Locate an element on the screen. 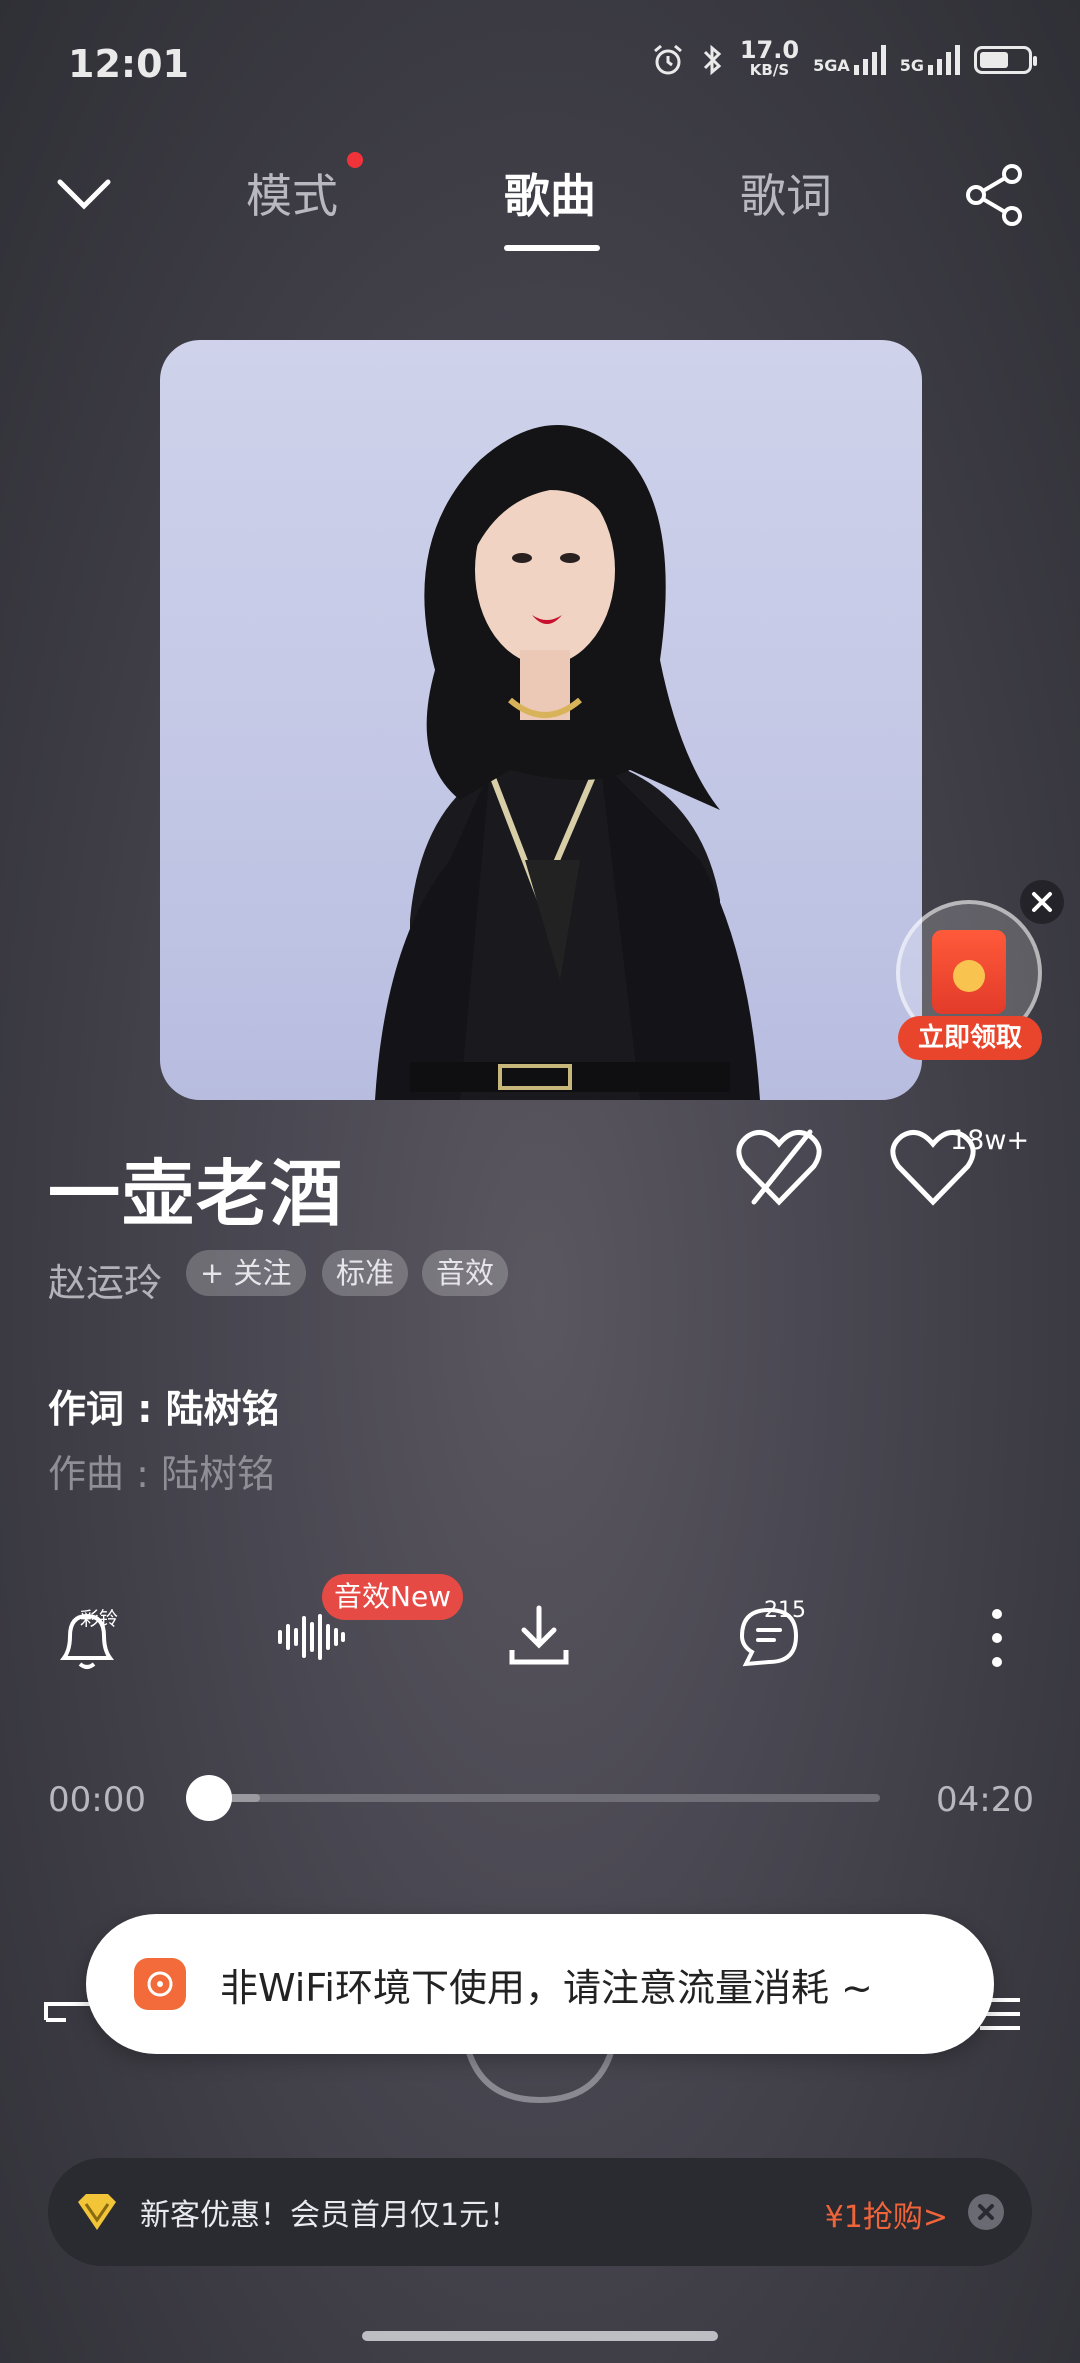  tab-song: 歌曲 is located at coordinates (550, 193).